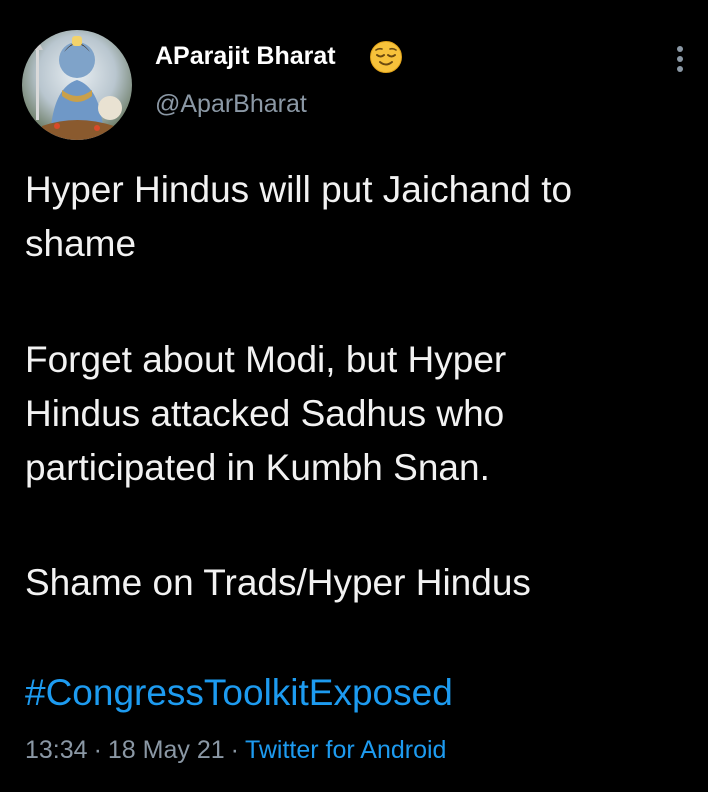 The height and width of the screenshot is (792, 708). Describe the element at coordinates (231, 104) in the screenshot. I see `author-handle: @AparBharat` at that location.